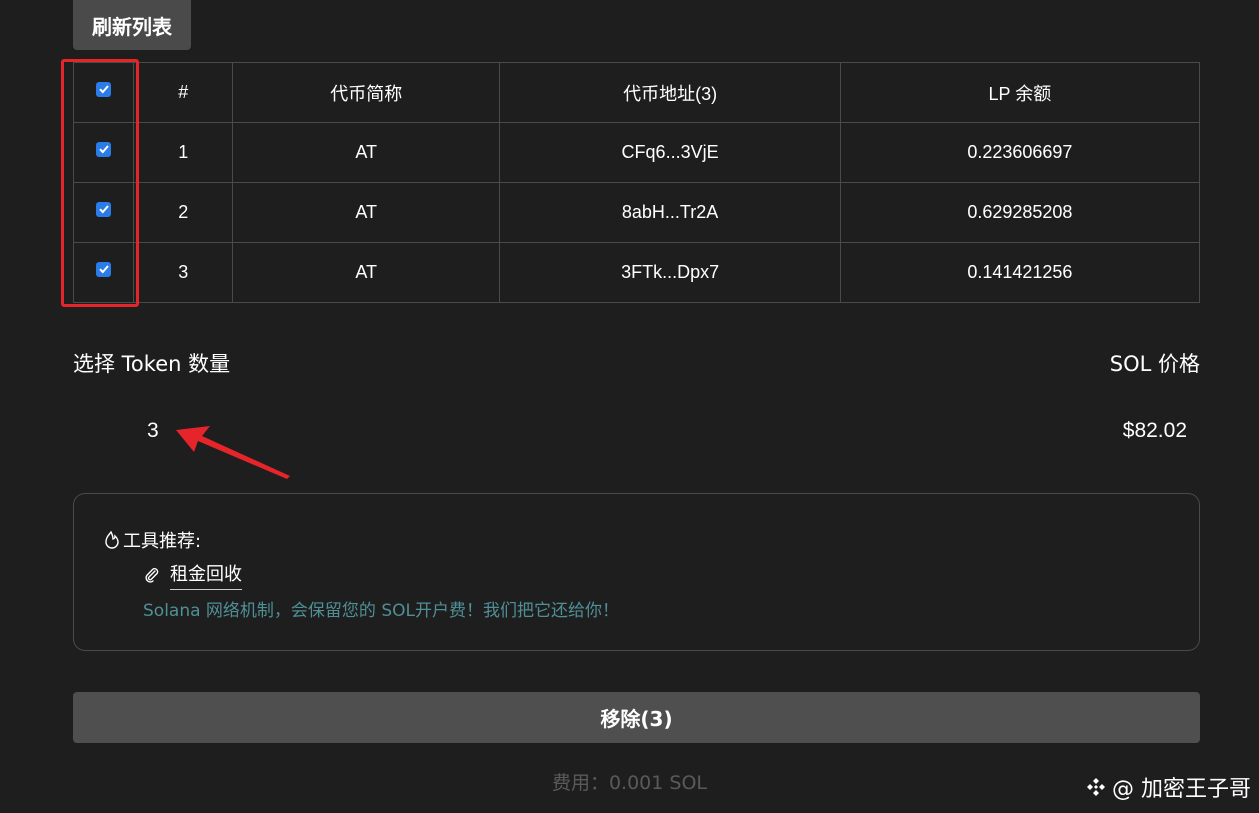 Image resolution: width=1259 pixels, height=813 pixels. I want to click on watermark-text: @ 加密王子哥, so click(1181, 789).